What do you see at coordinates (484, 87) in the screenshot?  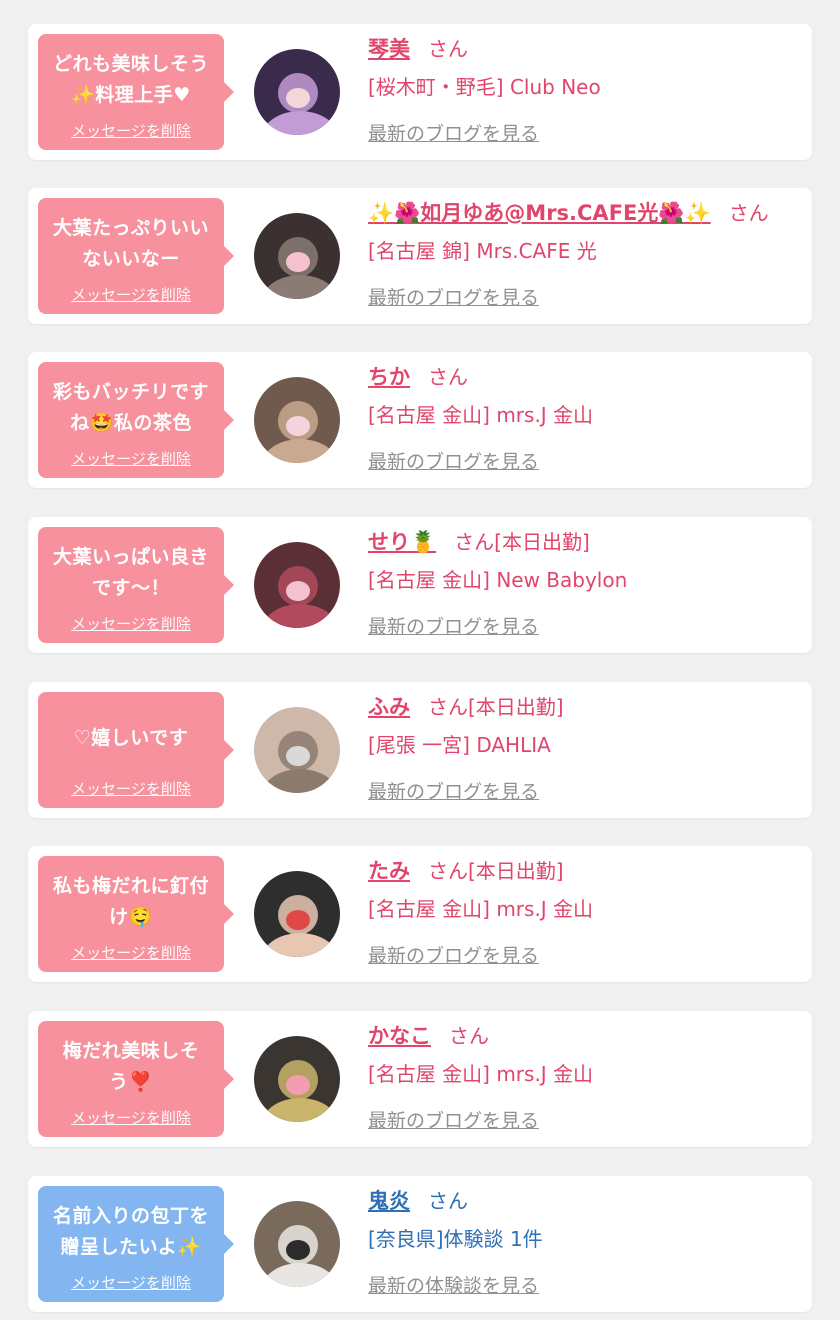 I see `shop-info: [桜木町・野毛] Club Neo` at bounding box center [484, 87].